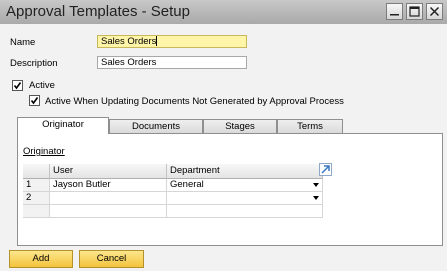 Image resolution: width=447 pixels, height=271 pixels. What do you see at coordinates (157, 41) in the screenshot?
I see `text-caret` at bounding box center [157, 41].